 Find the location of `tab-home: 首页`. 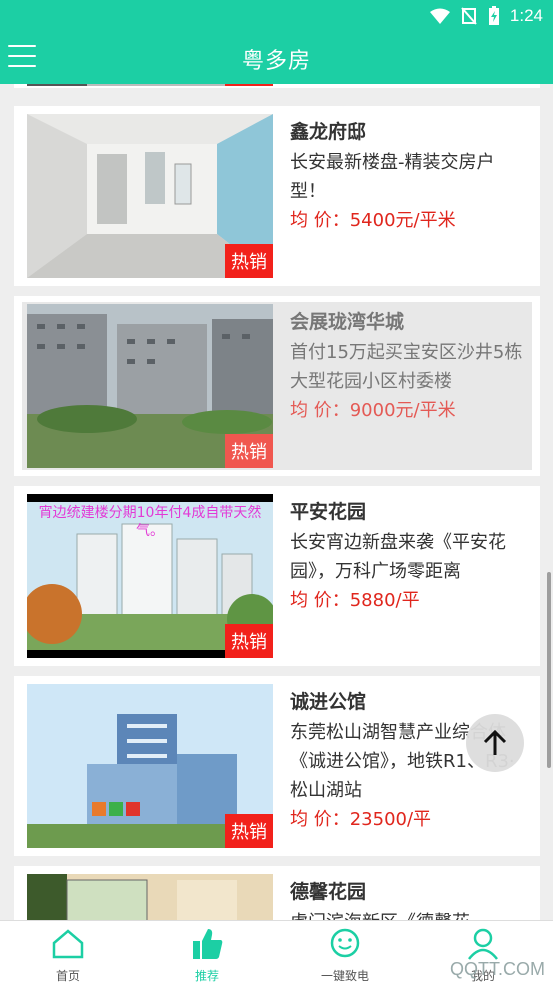

tab-home: 首页 is located at coordinates (68, 955).